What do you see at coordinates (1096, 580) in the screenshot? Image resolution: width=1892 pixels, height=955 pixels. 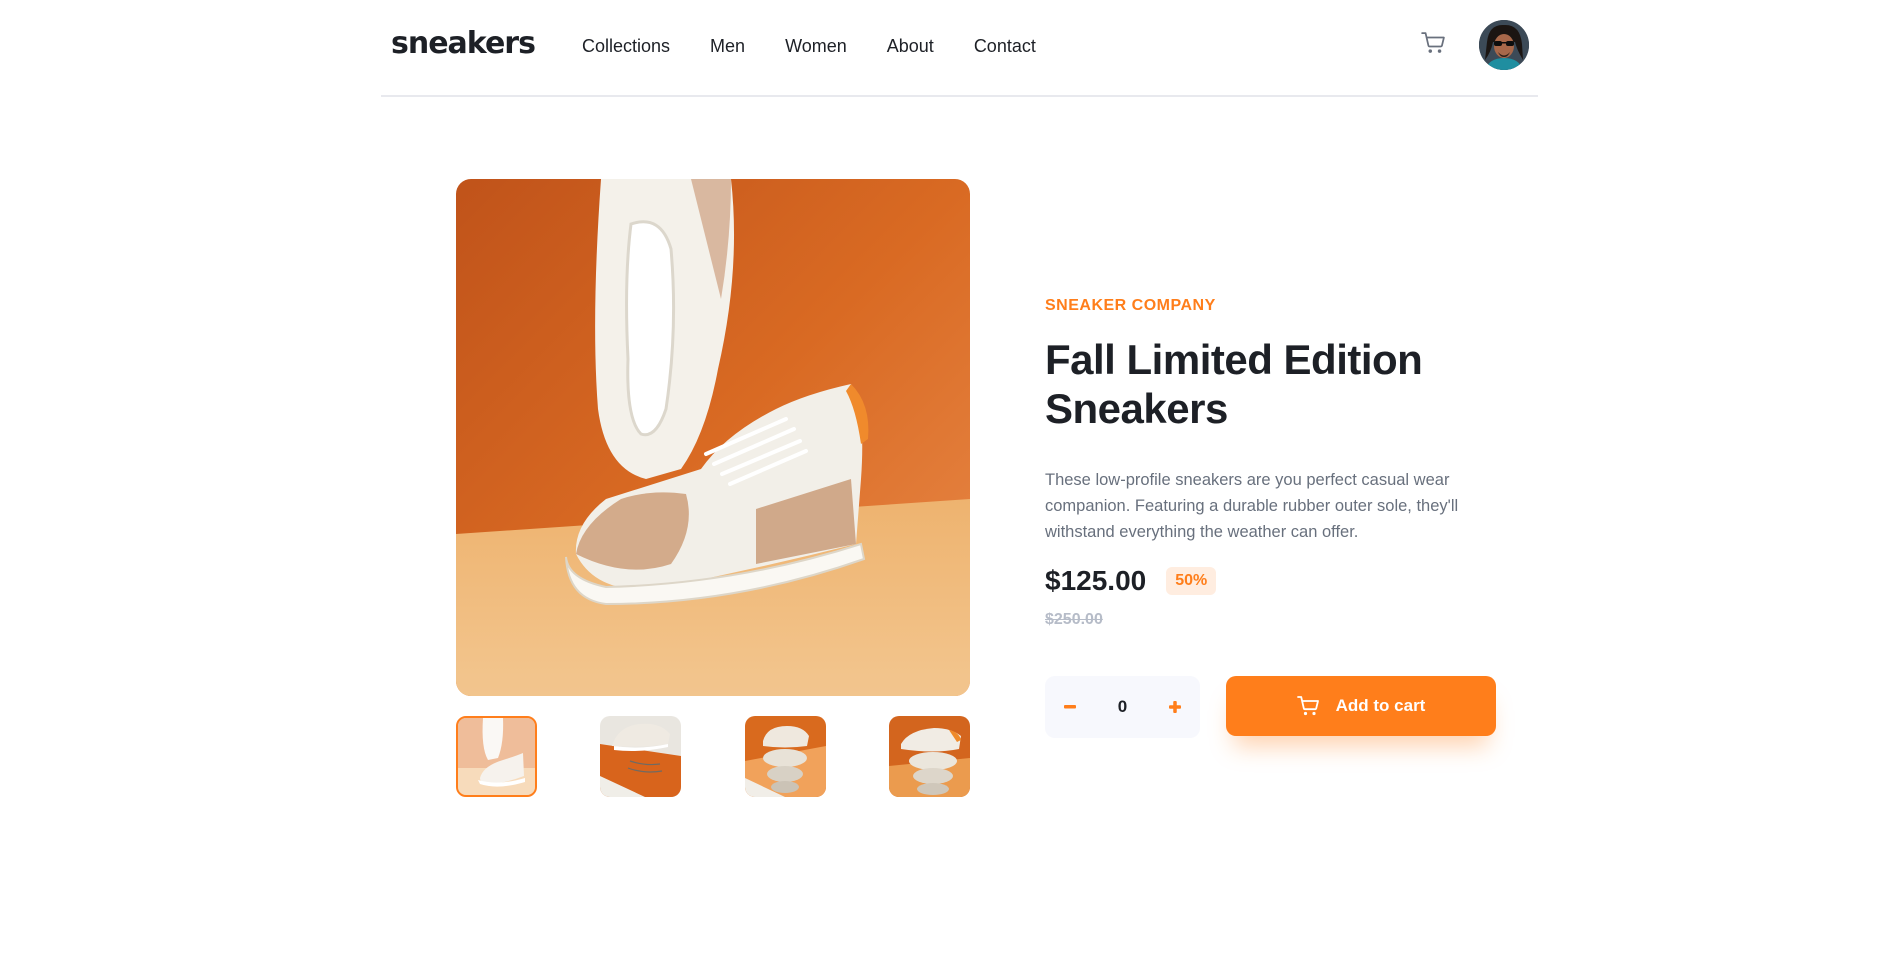 I see `current-price: $125.00` at bounding box center [1096, 580].